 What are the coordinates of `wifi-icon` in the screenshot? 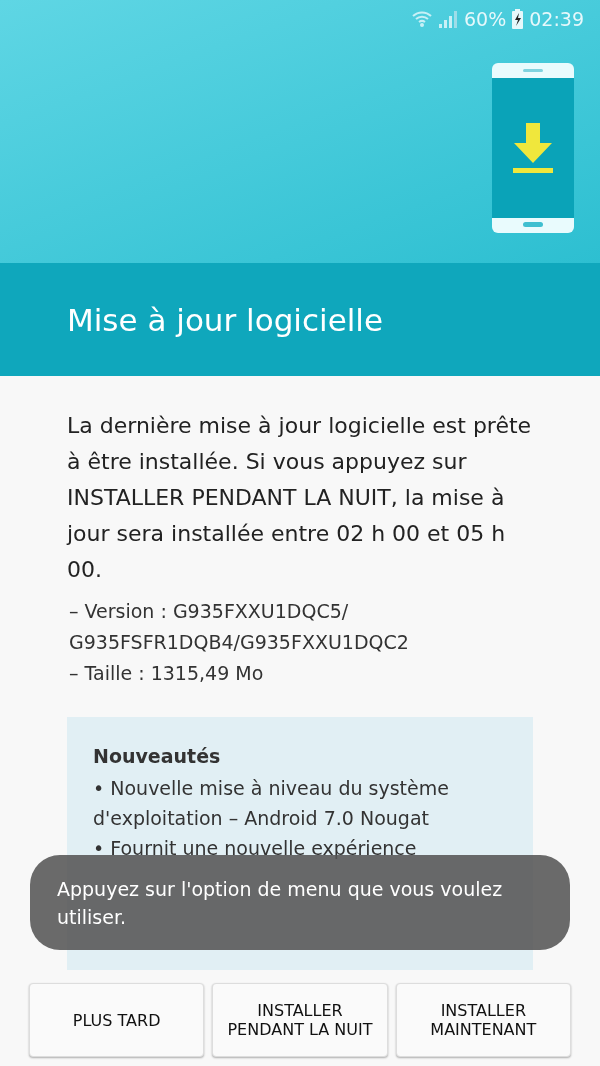 It's located at (422, 19).